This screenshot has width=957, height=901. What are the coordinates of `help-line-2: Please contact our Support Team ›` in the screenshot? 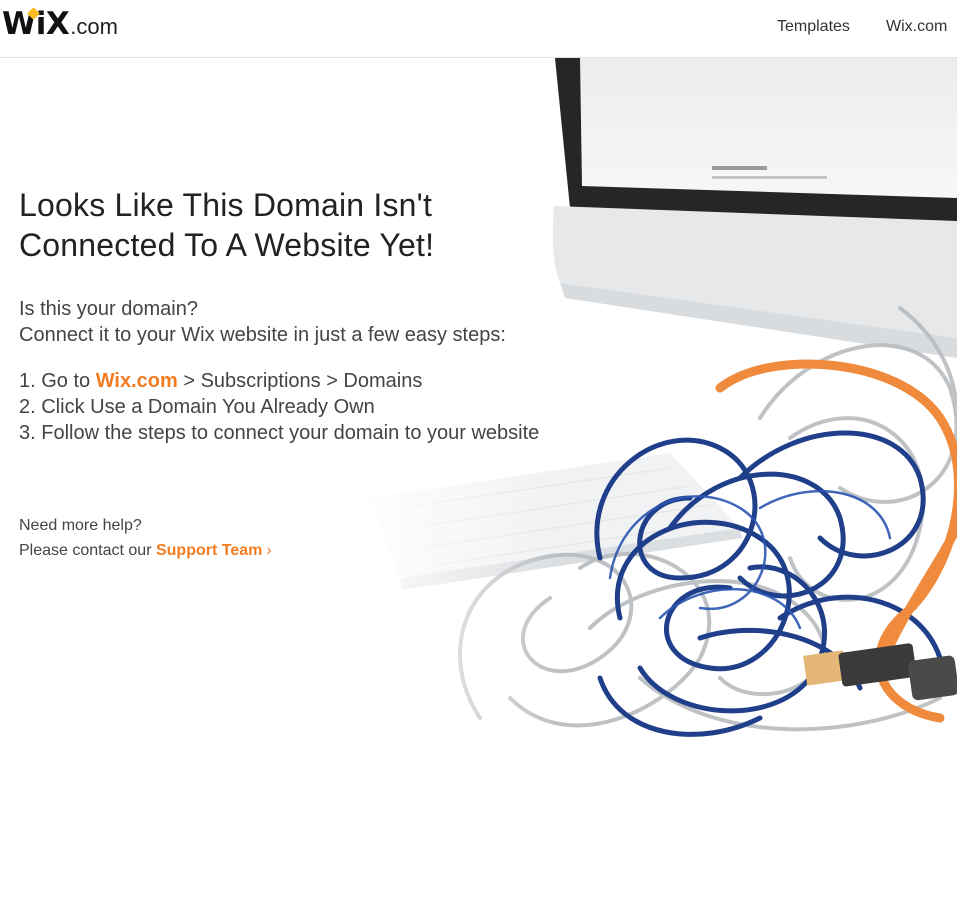 It's located at (145, 550).